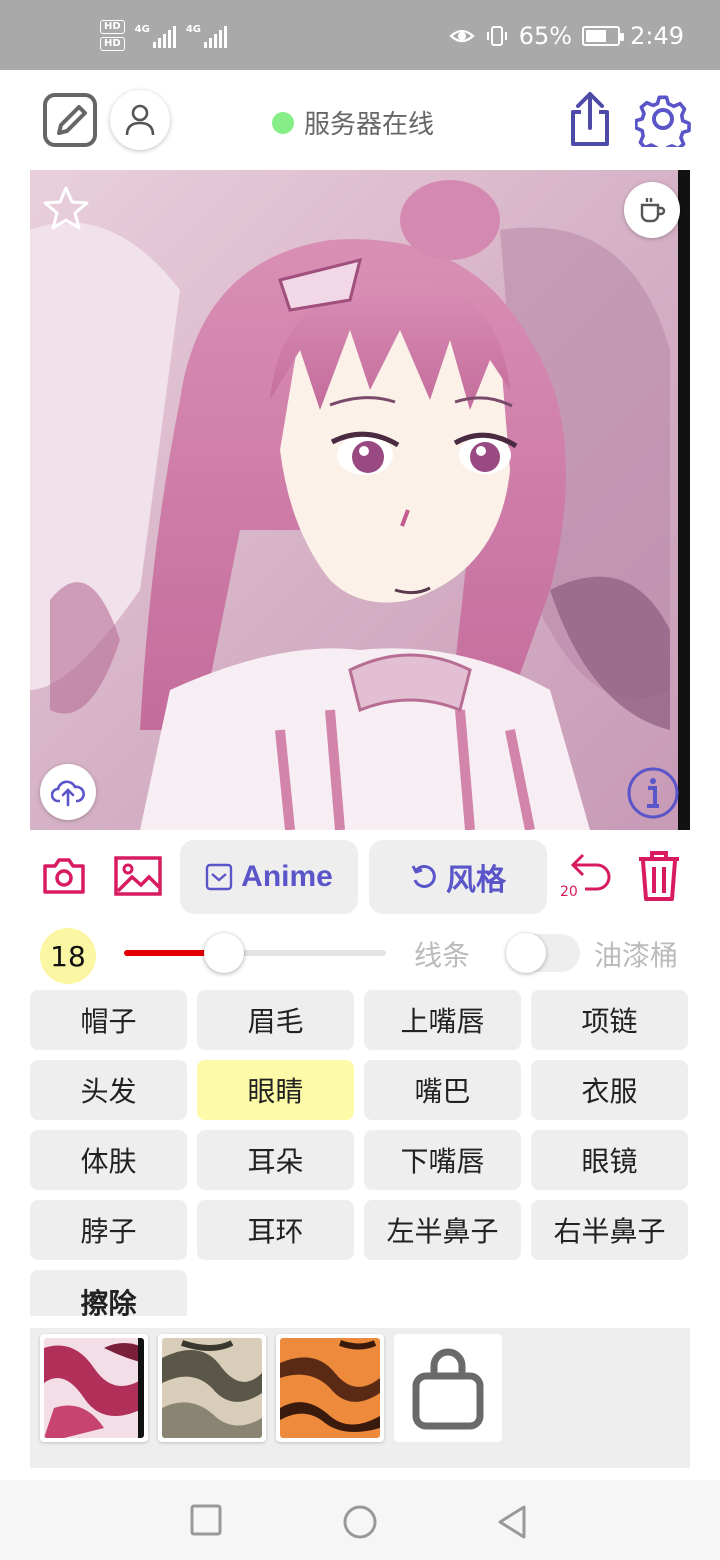 The image size is (720, 1560). What do you see at coordinates (609, 1230) in the screenshot?
I see `part-button-right-nose: 右半鼻子` at bounding box center [609, 1230].